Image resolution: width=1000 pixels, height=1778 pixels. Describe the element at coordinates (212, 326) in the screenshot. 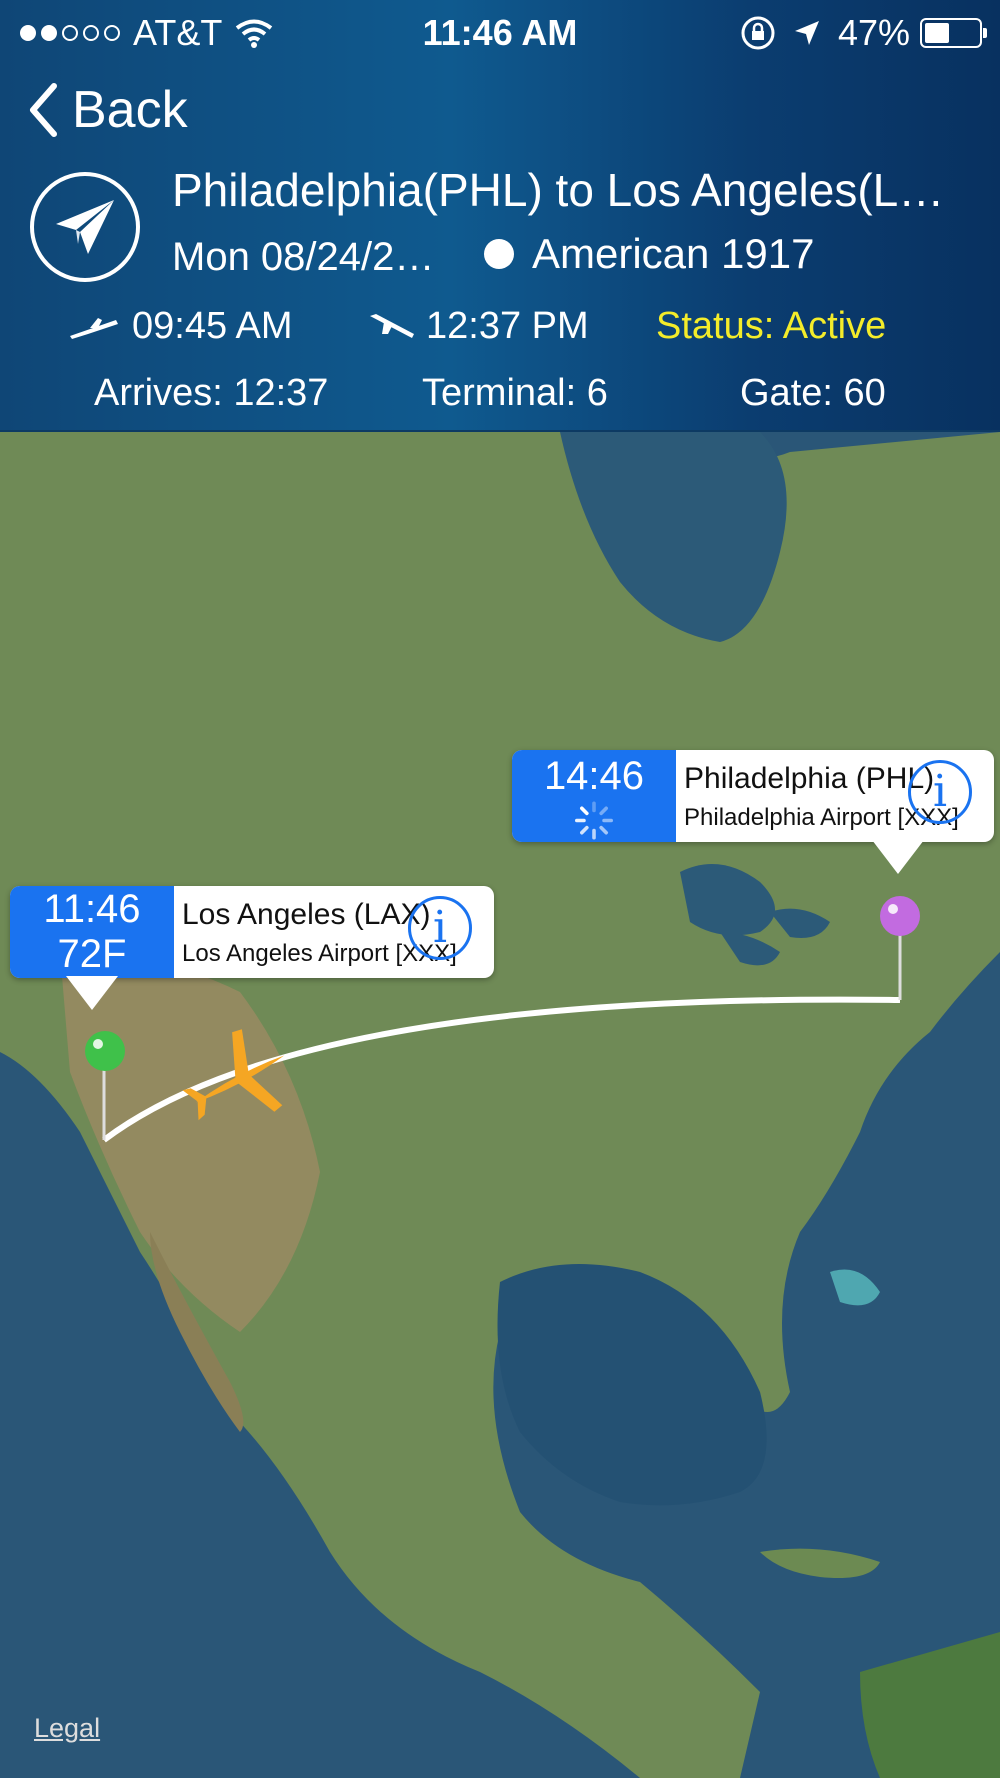

I see `departure-time: 09:45 AM` at that location.